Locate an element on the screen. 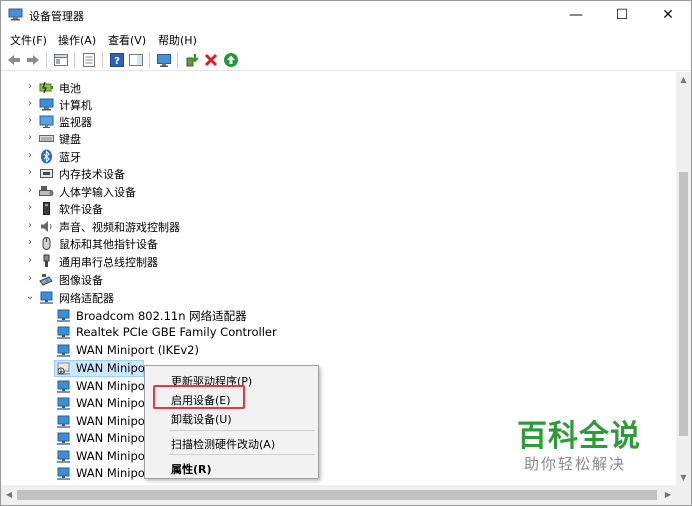  adapter-label: Realtek PCIe GBE Family Controller is located at coordinates (176, 332).